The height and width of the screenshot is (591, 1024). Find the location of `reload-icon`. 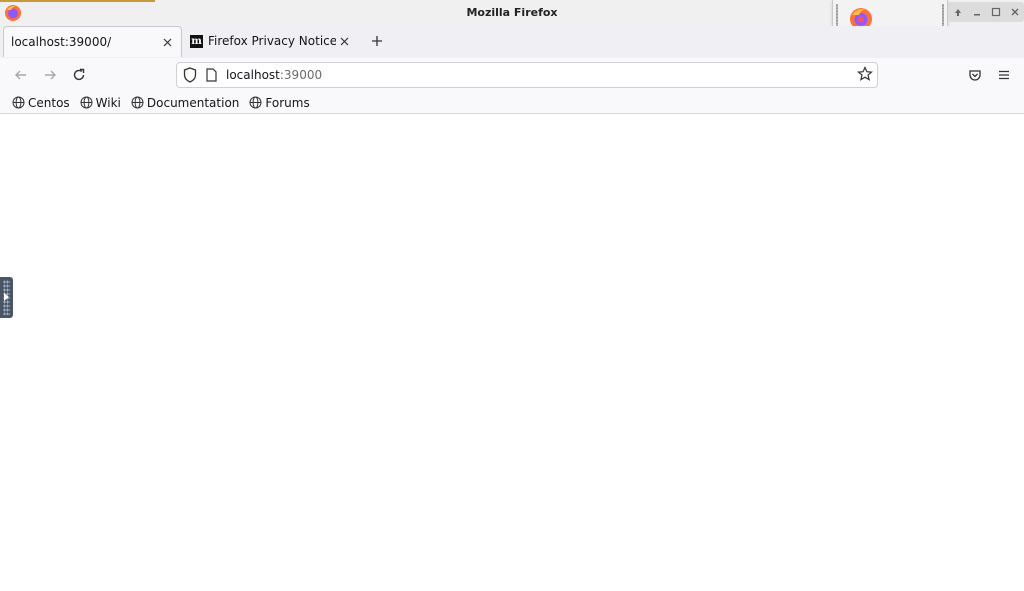

reload-icon is located at coordinates (79, 74).